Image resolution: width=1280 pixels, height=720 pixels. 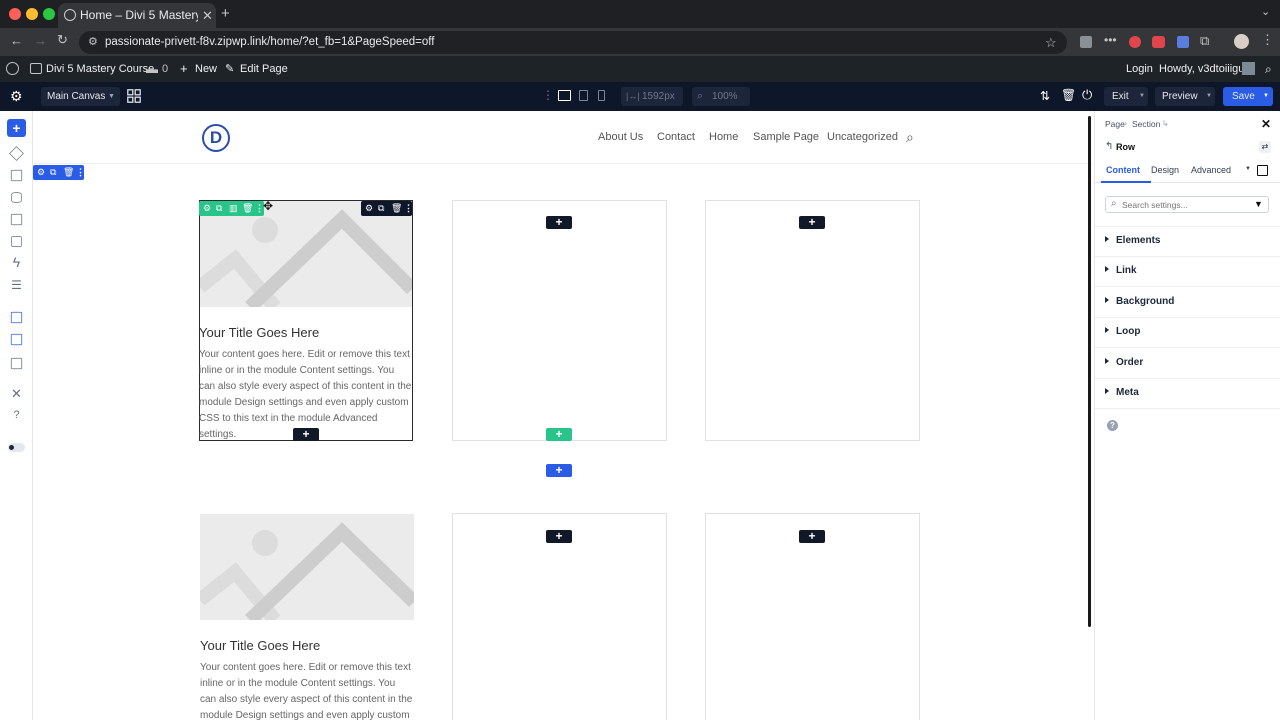 What do you see at coordinates (16, 393) in the screenshot?
I see `tools-icon: ✕` at bounding box center [16, 393].